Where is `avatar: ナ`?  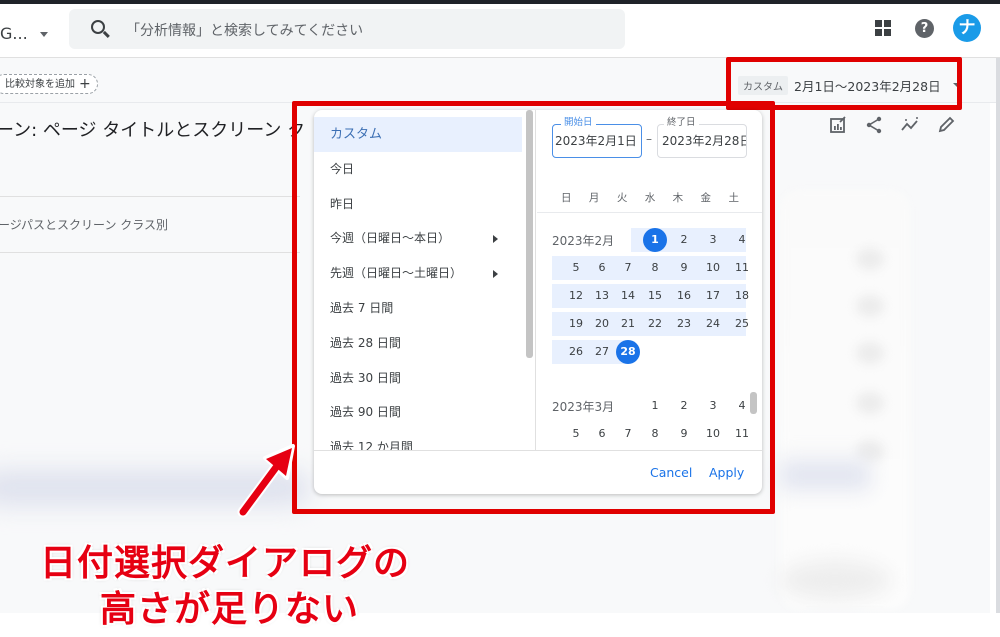
avatar: ナ is located at coordinates (967, 28).